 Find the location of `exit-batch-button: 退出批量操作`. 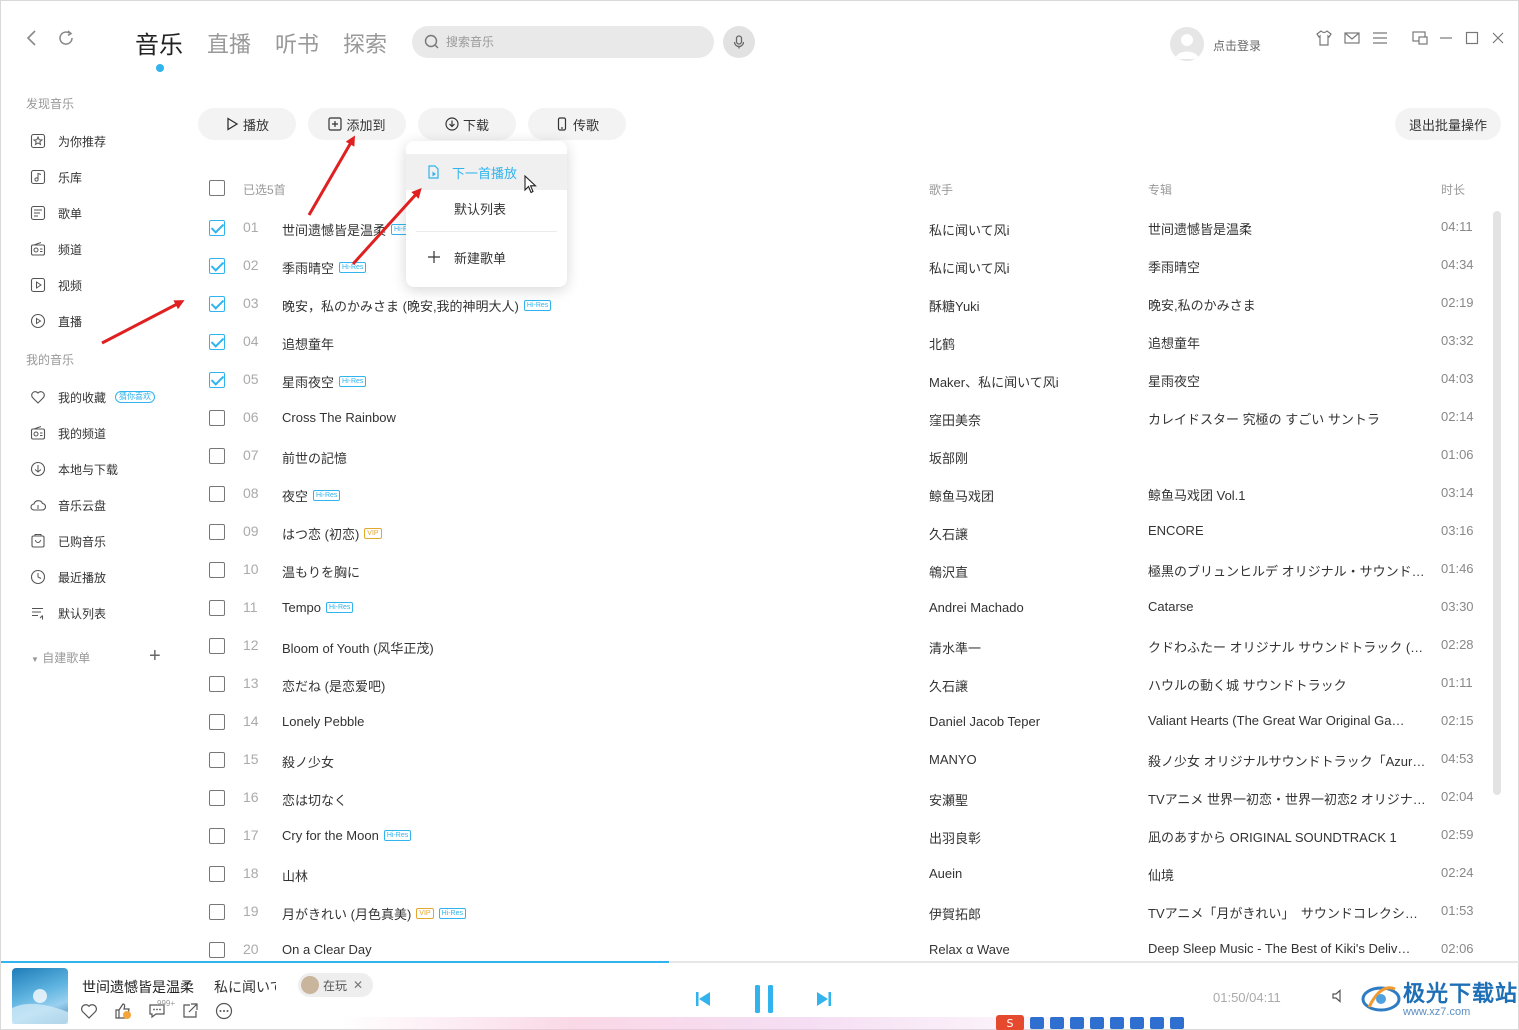

exit-batch-button: 退出批量操作 is located at coordinates (1448, 124).